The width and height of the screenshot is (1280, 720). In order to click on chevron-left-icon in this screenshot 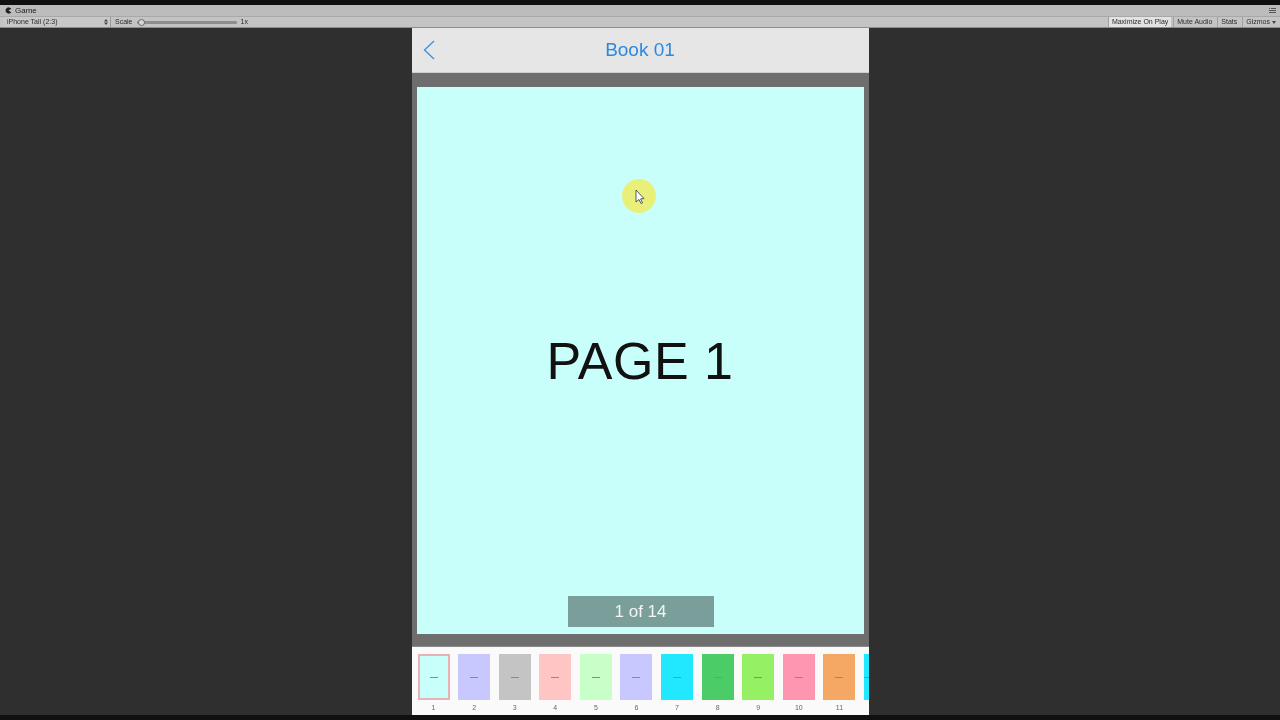, I will do `click(428, 50)`.